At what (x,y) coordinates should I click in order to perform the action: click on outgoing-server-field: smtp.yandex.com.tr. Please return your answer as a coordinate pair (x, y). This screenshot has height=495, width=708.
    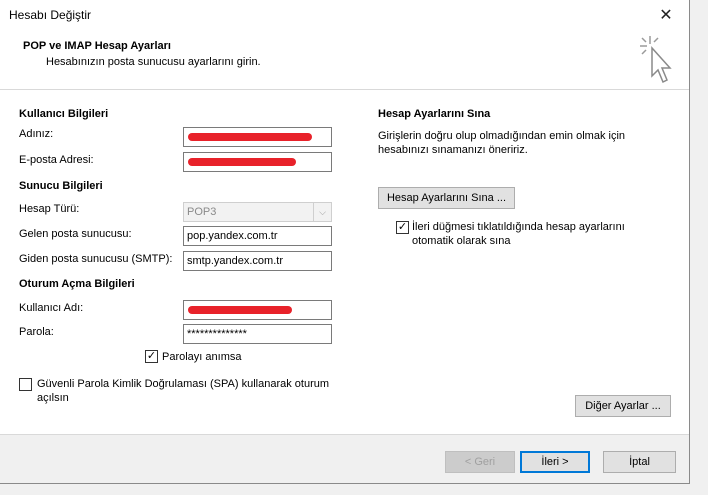
    Looking at the image, I should click on (257, 261).